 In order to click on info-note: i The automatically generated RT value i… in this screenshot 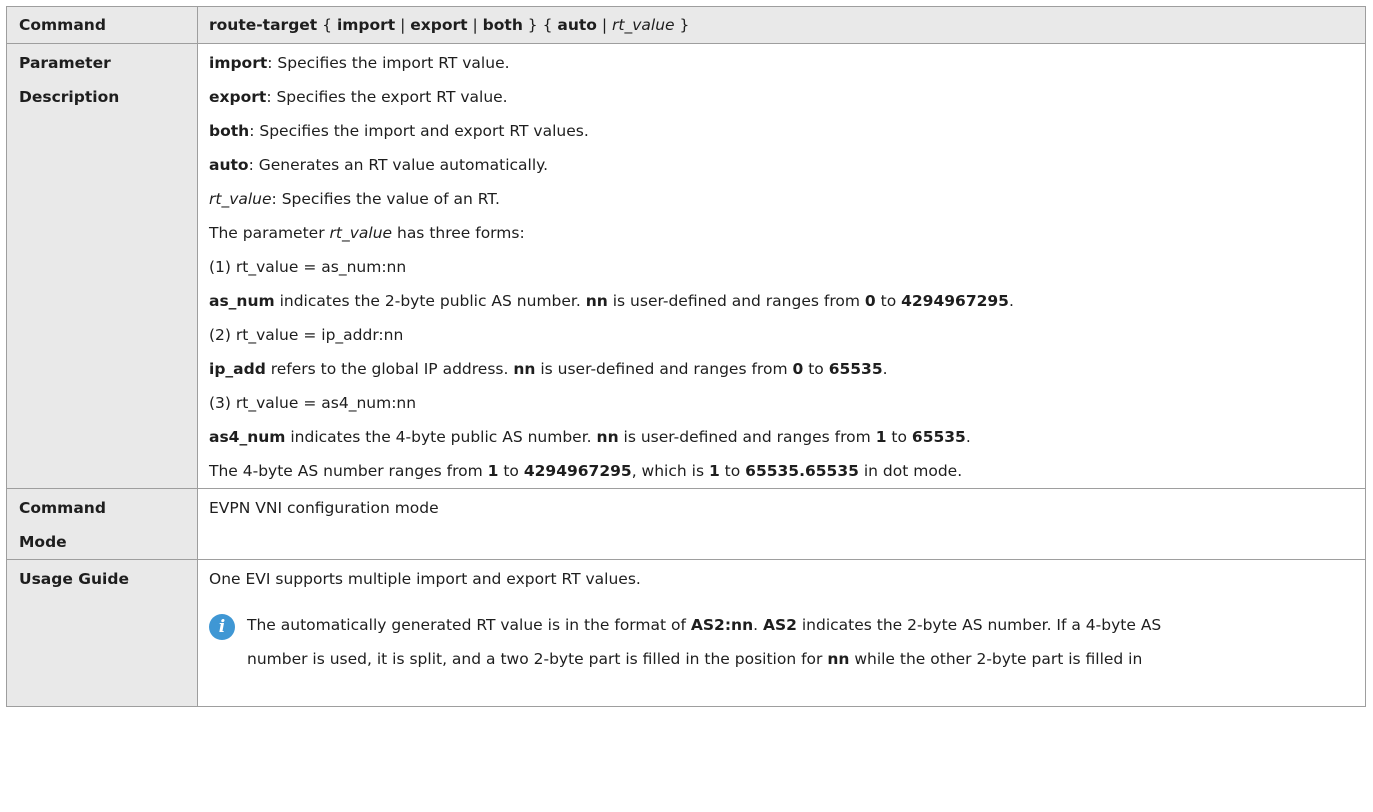, I will do `click(787, 642)`.